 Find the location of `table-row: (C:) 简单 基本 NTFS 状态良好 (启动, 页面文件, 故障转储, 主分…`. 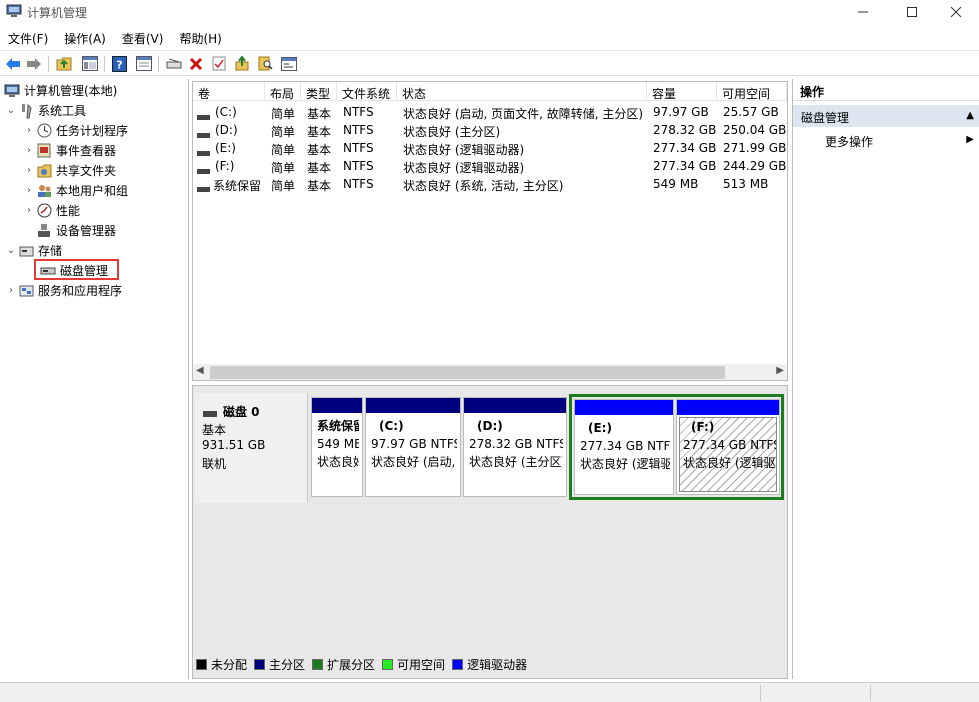

table-row: (C:) 简单 基本 NTFS 状态良好 (启动, 页面文件, 故障转储, 主分… is located at coordinates (490, 112).